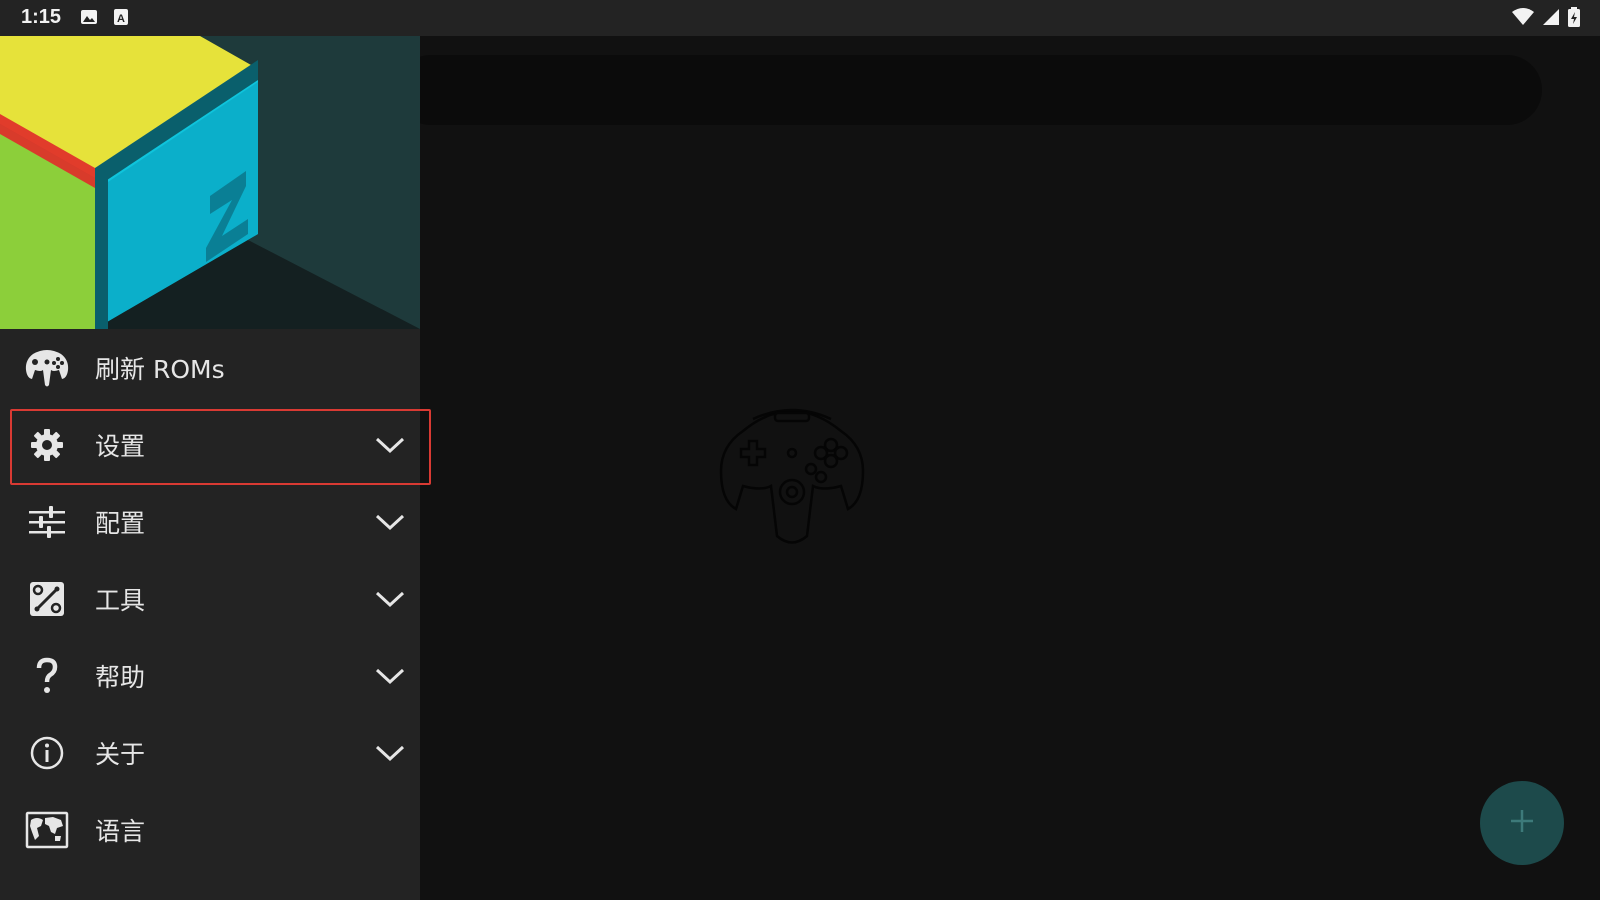 Image resolution: width=1600 pixels, height=900 pixels. I want to click on menu-item-label: 帮助, so click(120, 677).